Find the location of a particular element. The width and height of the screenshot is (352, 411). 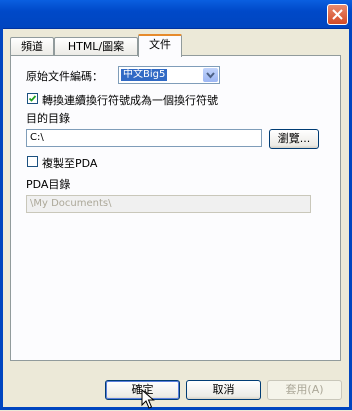

encoding-select: 中文Big5 is located at coordinates (169, 75).